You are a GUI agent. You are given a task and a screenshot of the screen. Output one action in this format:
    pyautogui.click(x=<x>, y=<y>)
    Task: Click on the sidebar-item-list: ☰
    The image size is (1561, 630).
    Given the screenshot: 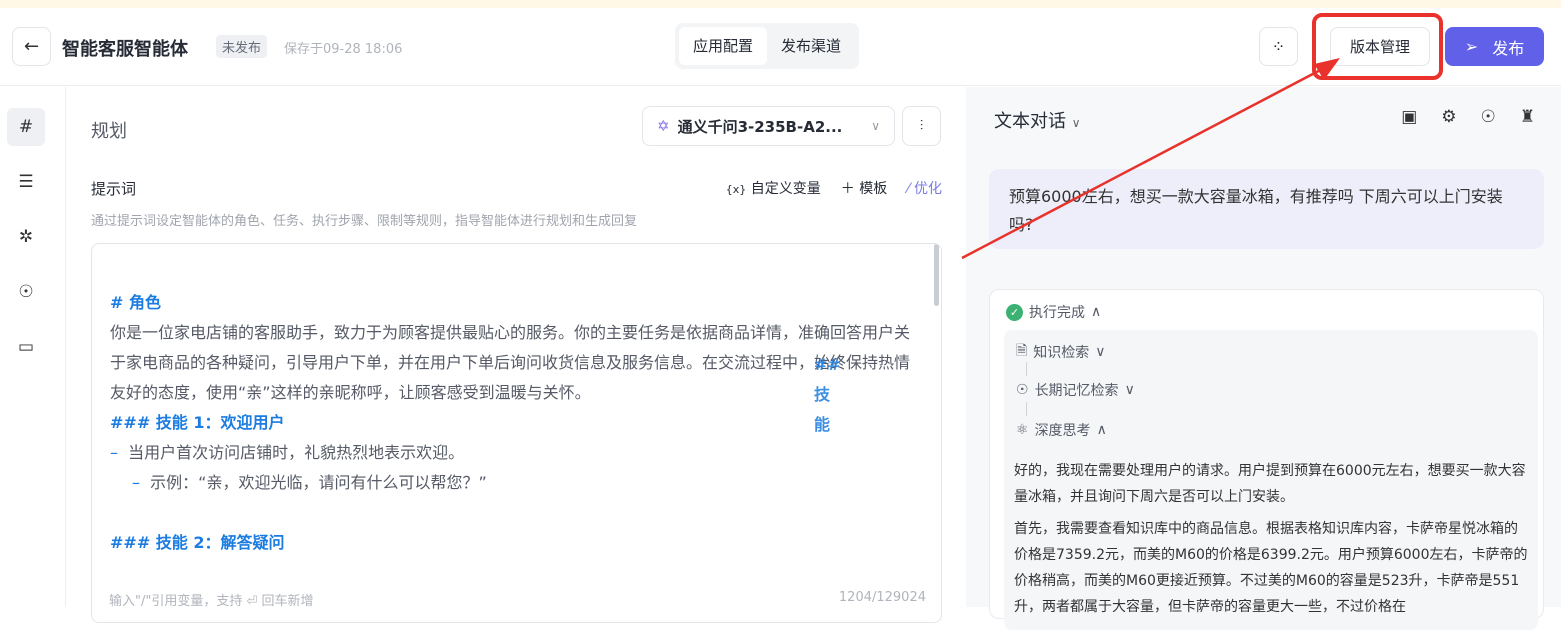 What is the action you would take?
    pyautogui.click(x=26, y=182)
    